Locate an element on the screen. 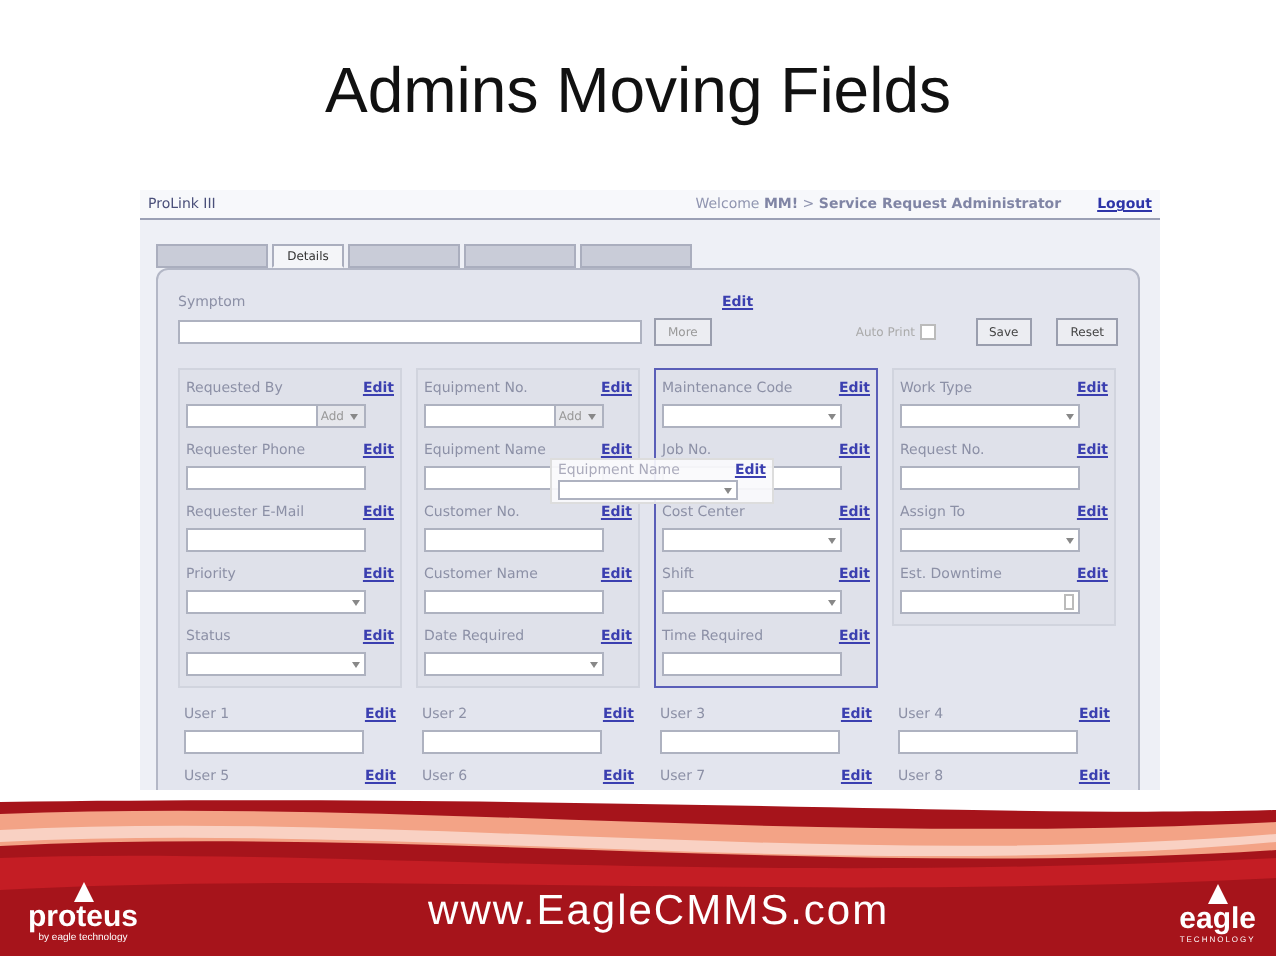 The width and height of the screenshot is (1276, 956). slide-title: Admins Moving Fields is located at coordinates (638, 91).